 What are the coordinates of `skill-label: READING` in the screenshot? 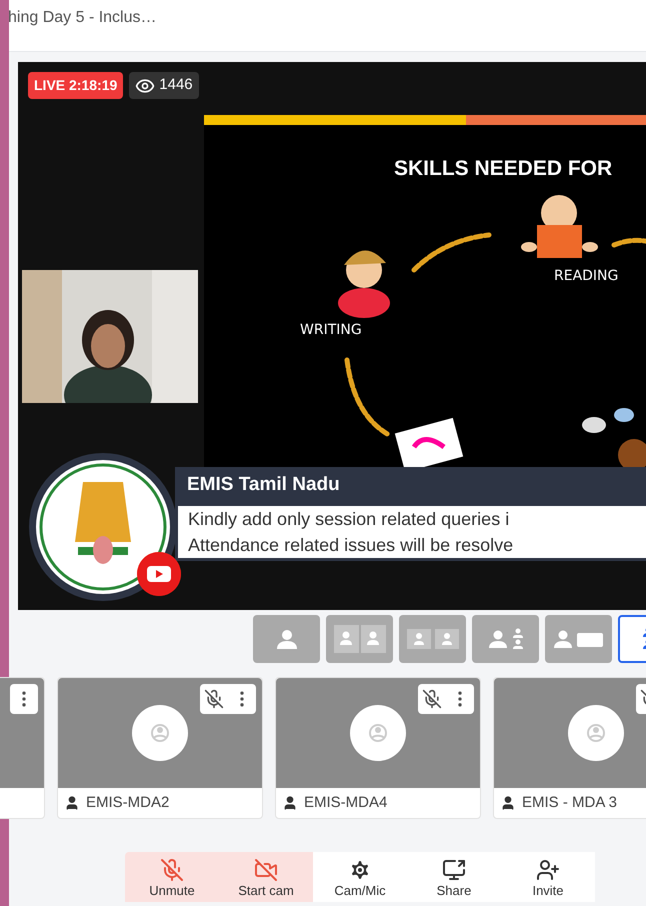 It's located at (586, 276).